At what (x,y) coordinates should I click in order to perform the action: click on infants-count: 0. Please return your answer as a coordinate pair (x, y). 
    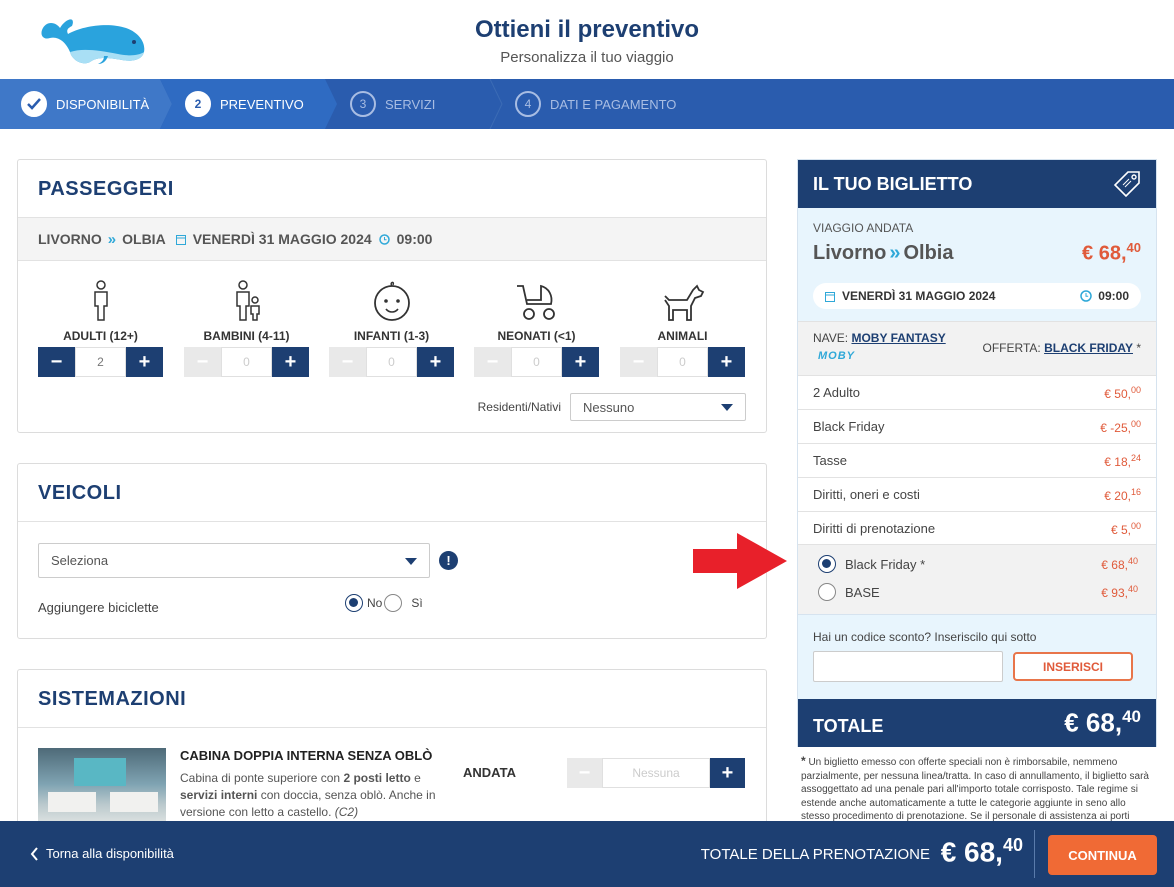
    Looking at the image, I should click on (391, 362).